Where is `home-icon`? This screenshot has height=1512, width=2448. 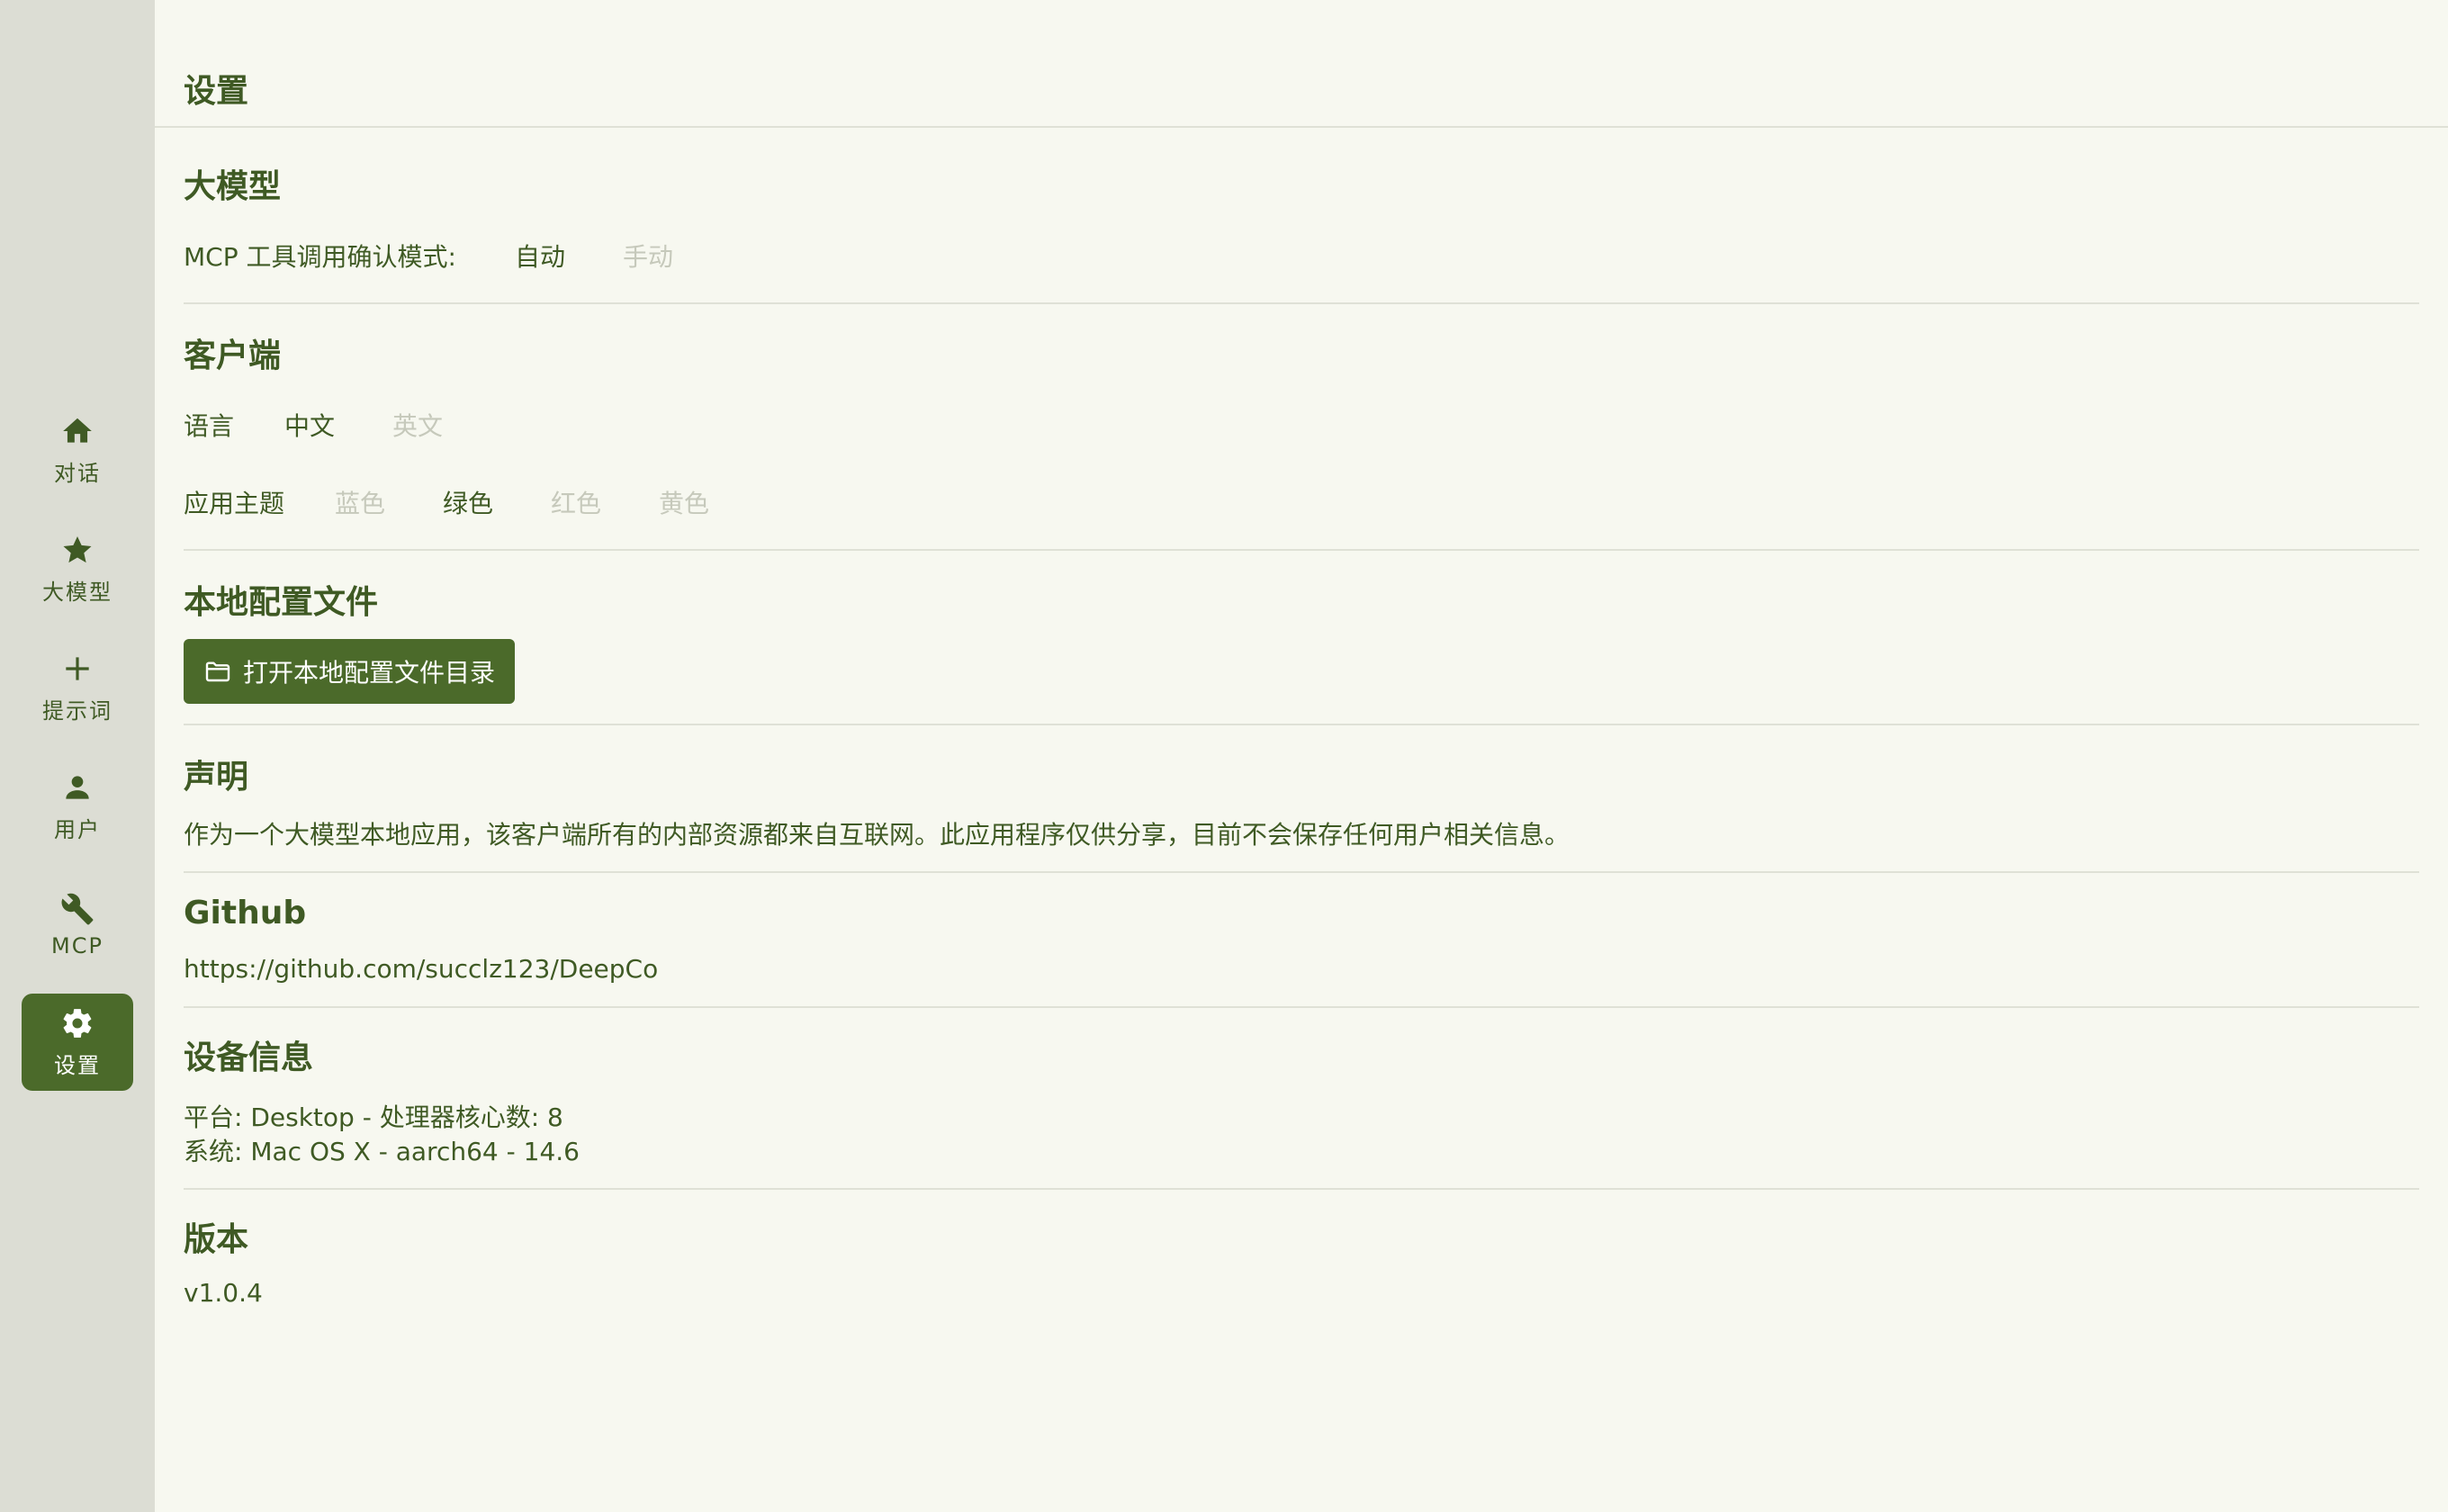
home-icon is located at coordinates (77, 431).